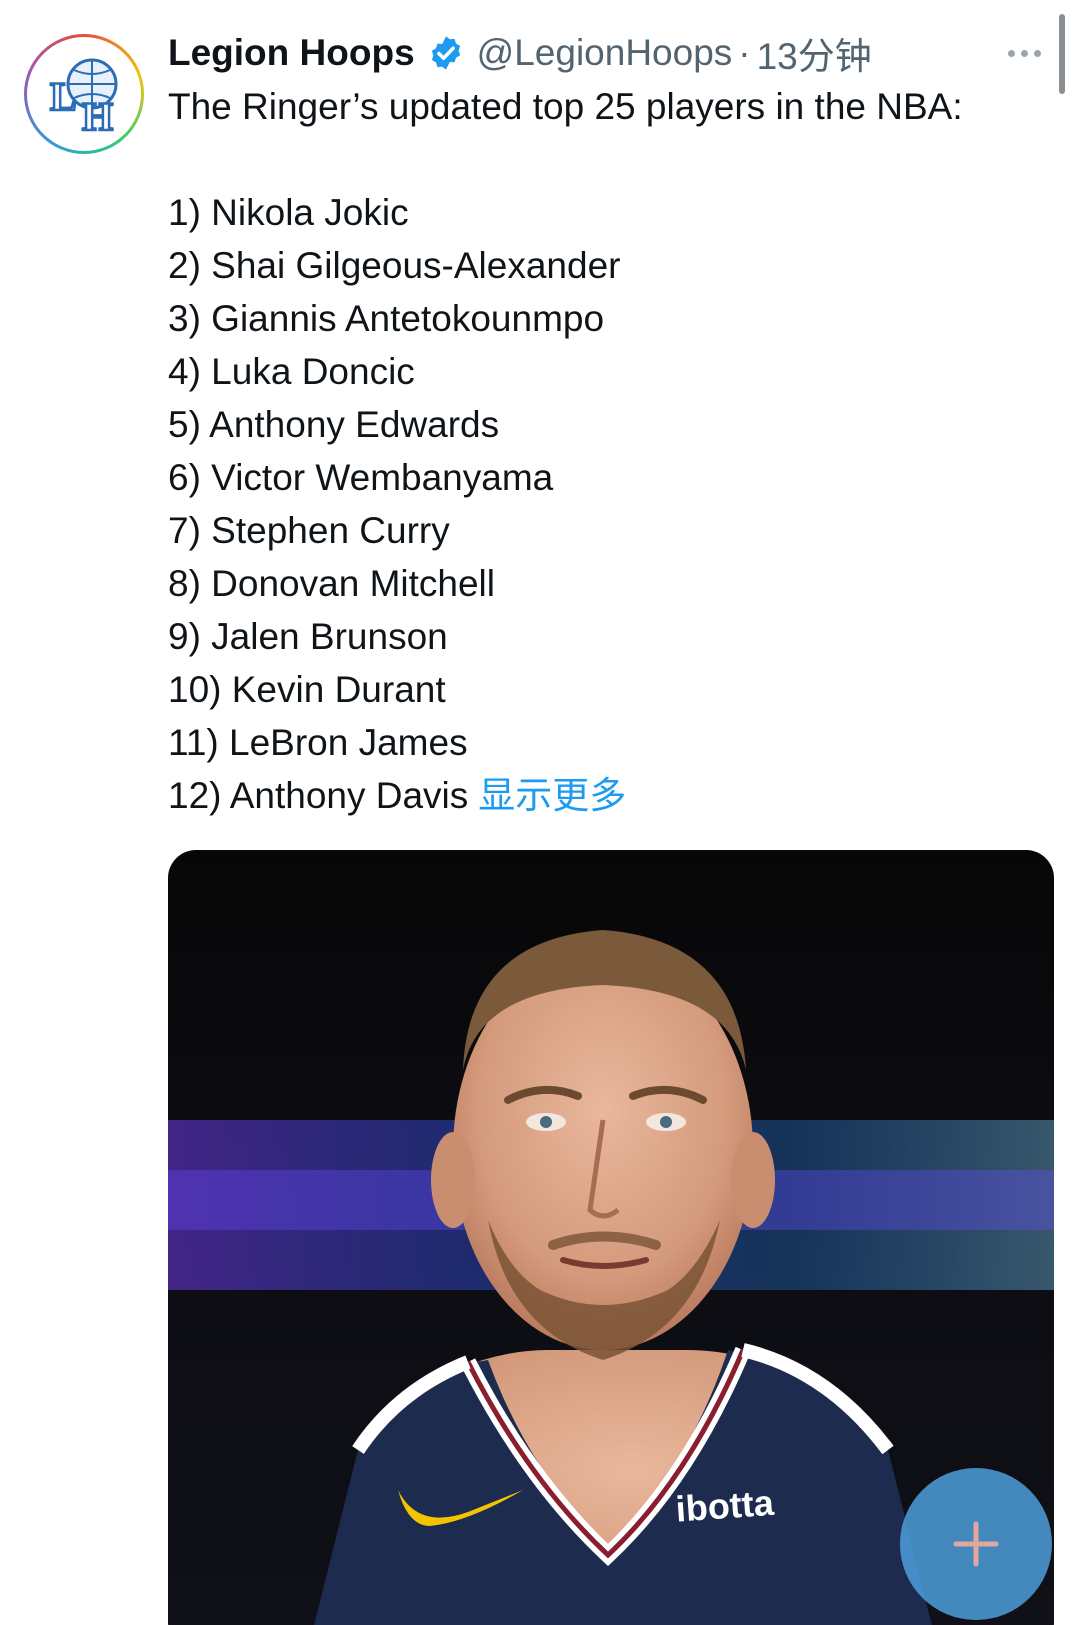 The image size is (1080, 1625). Describe the element at coordinates (307, 689) in the screenshot. I see `ranking-item: 10) Kevin Durant` at that location.